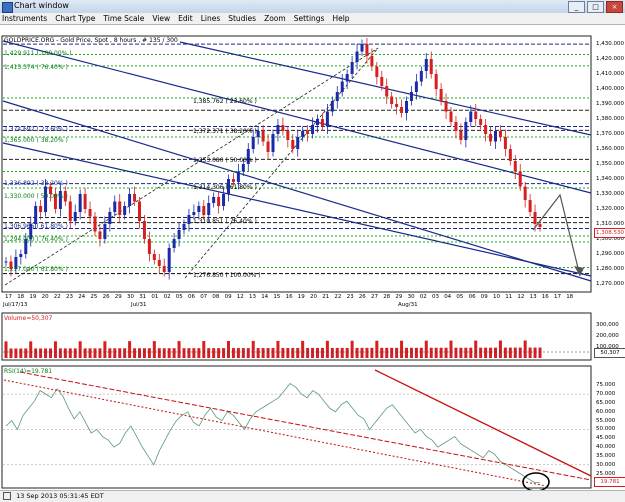 Image resolution: width=625 pixels, height=502 pixels. I want to click on date-tick-label: 04, so click(448, 297).